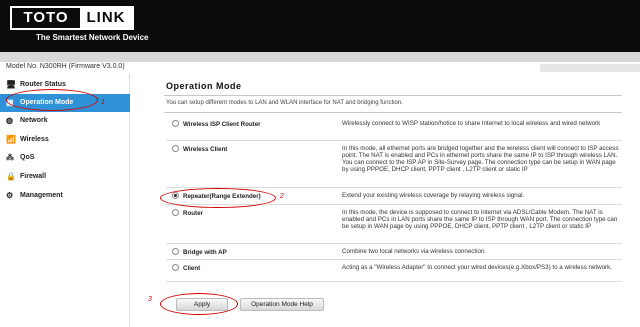 This screenshot has height=327, width=640. What do you see at coordinates (106, 18) in the screenshot?
I see `logo-right-text: LINK` at bounding box center [106, 18].